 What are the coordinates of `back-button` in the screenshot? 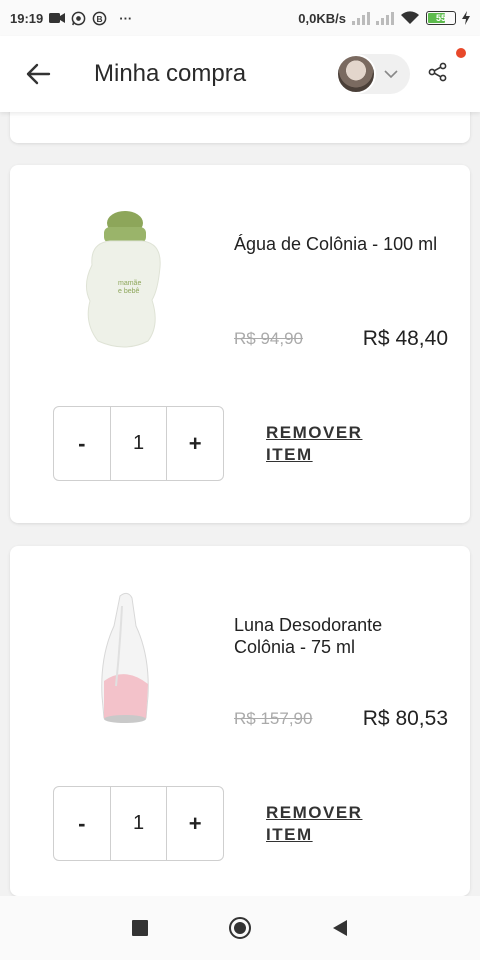 It's located at (38, 74).